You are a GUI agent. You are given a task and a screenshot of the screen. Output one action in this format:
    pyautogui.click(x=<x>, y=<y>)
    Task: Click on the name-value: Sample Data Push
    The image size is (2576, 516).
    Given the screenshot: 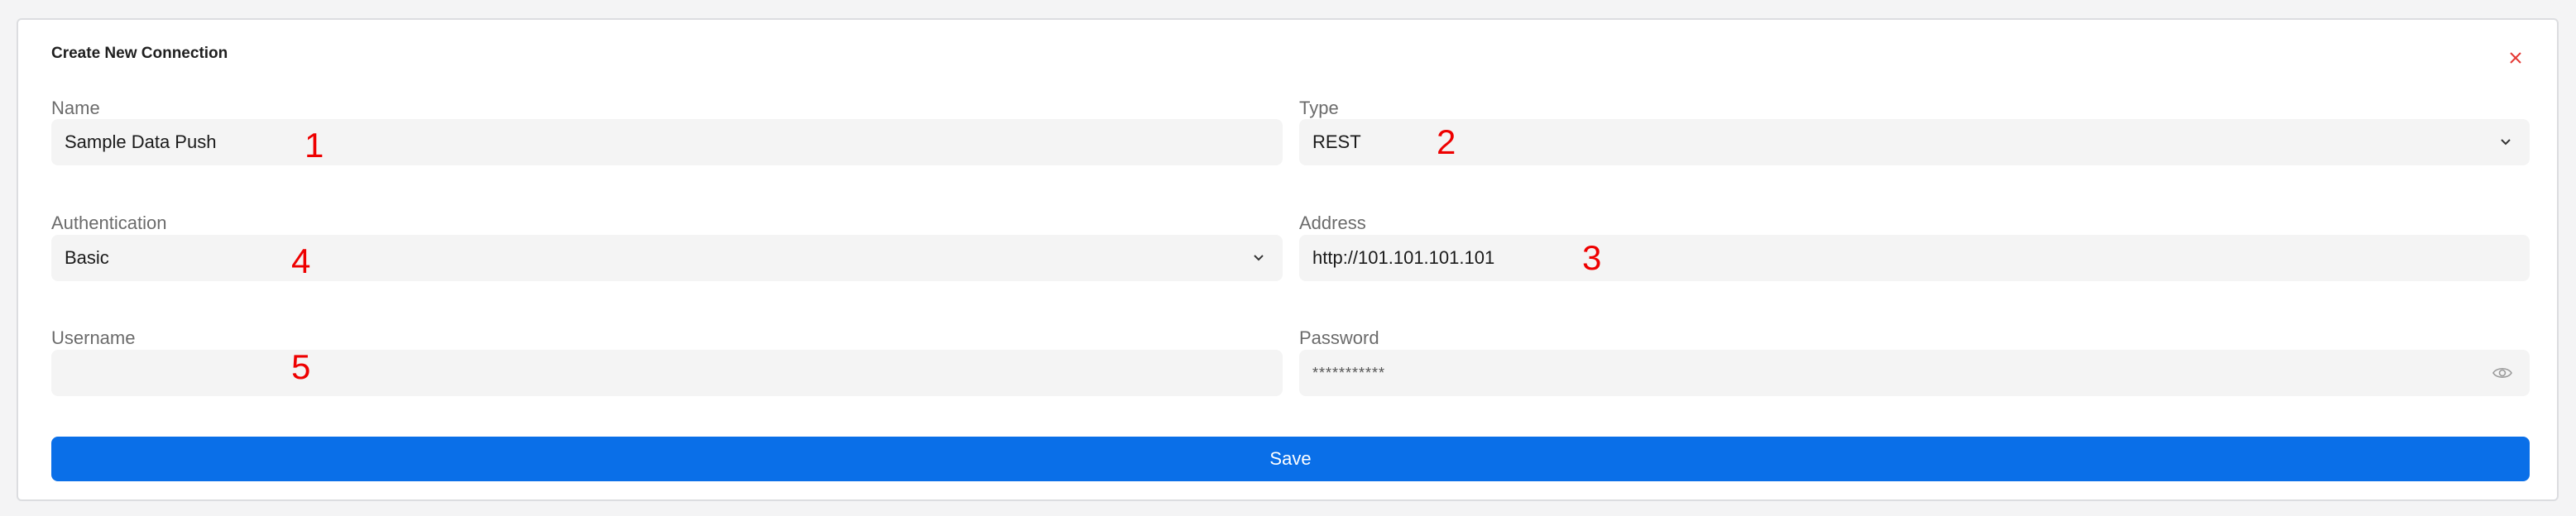 What is the action you would take?
    pyautogui.click(x=141, y=141)
    